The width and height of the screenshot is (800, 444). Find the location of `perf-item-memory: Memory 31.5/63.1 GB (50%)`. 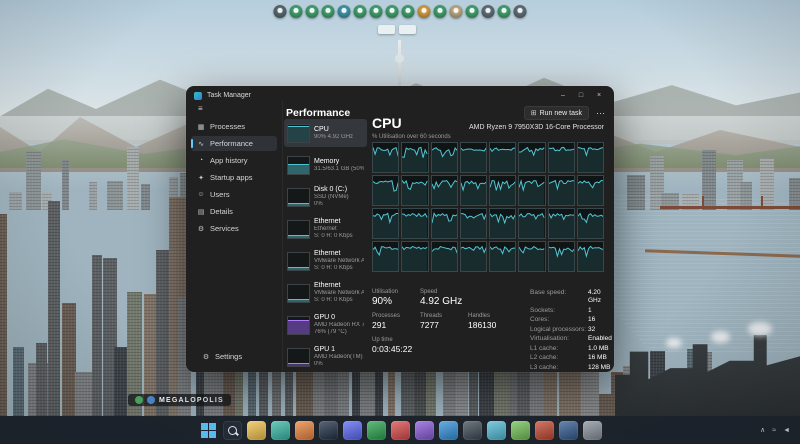

perf-item-memory: Memory 31.5/63.1 GB (50%) is located at coordinates (325, 165).